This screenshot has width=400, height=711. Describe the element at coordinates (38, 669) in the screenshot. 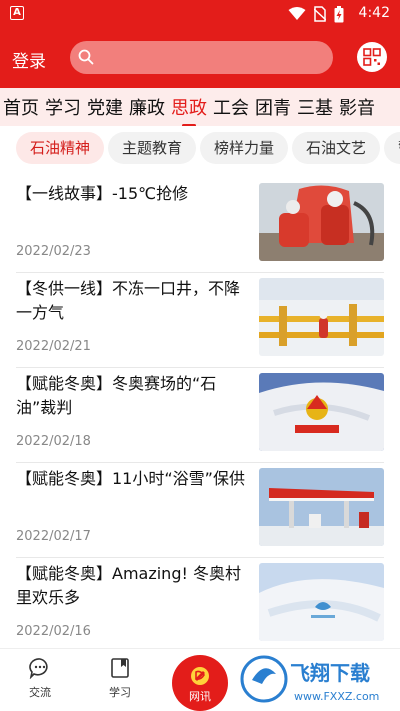

I see `chat-bubble-icon` at that location.